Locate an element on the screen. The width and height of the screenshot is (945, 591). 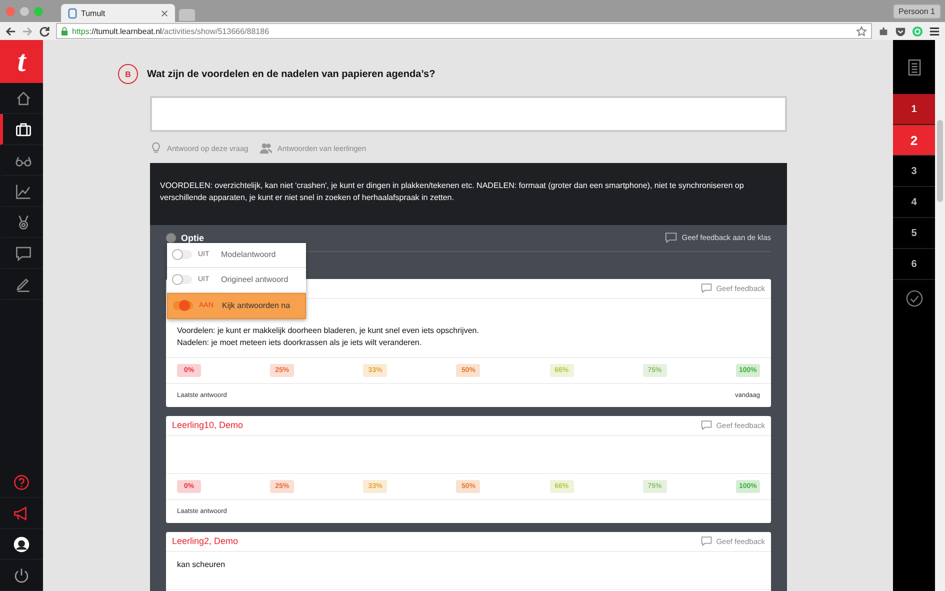
answer-input-field is located at coordinates (468, 114).